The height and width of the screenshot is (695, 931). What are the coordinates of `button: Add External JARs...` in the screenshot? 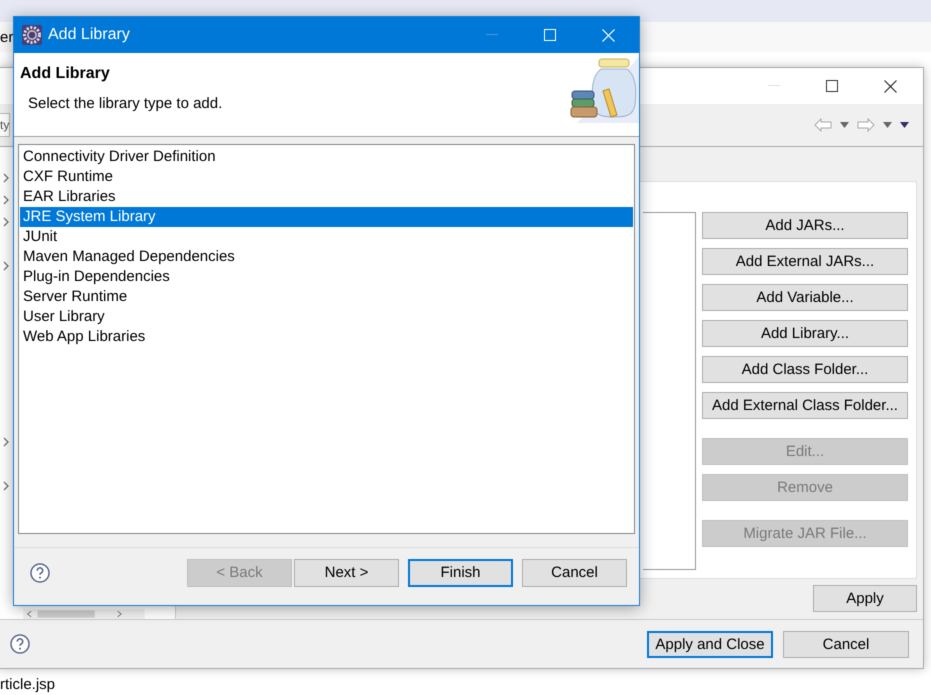 It's located at (805, 261).